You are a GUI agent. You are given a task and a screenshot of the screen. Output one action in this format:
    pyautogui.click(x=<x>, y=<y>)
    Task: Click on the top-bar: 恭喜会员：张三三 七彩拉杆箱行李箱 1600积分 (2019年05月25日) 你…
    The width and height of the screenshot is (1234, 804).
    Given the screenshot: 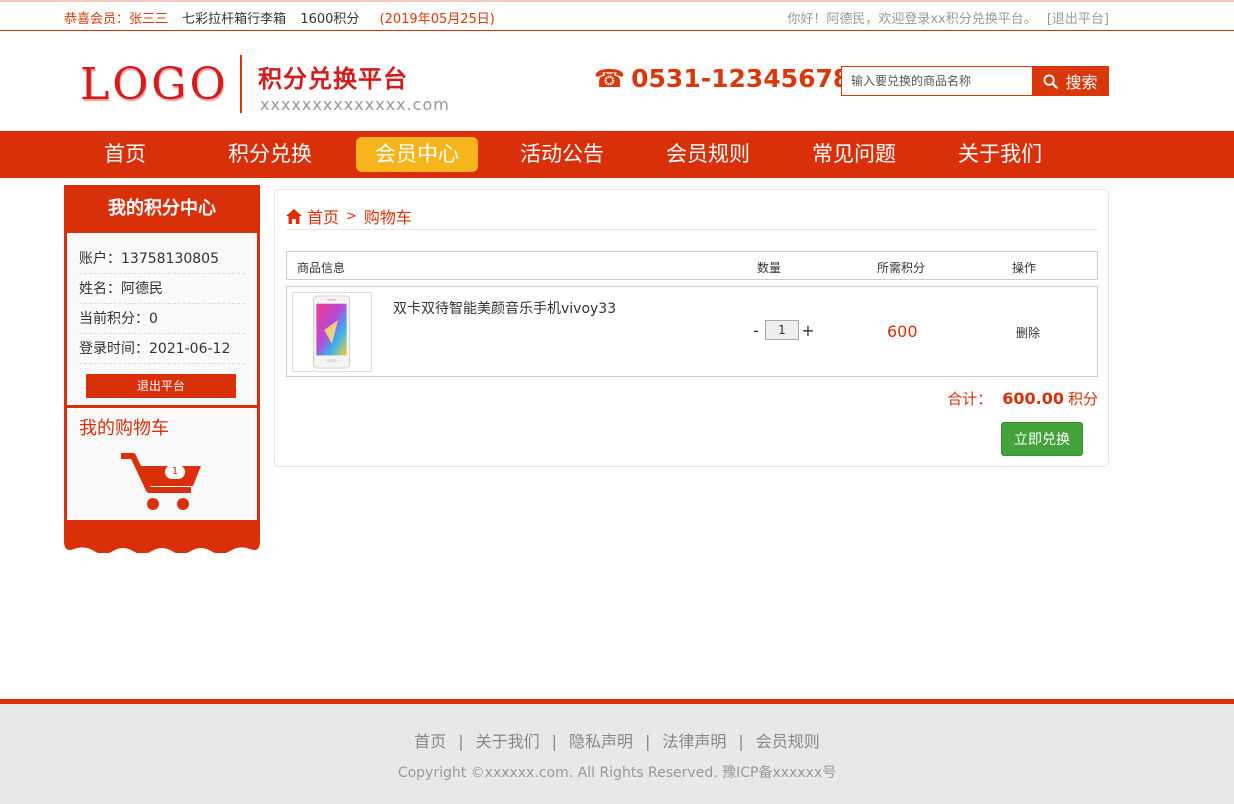 What is the action you would take?
    pyautogui.click(x=617, y=15)
    